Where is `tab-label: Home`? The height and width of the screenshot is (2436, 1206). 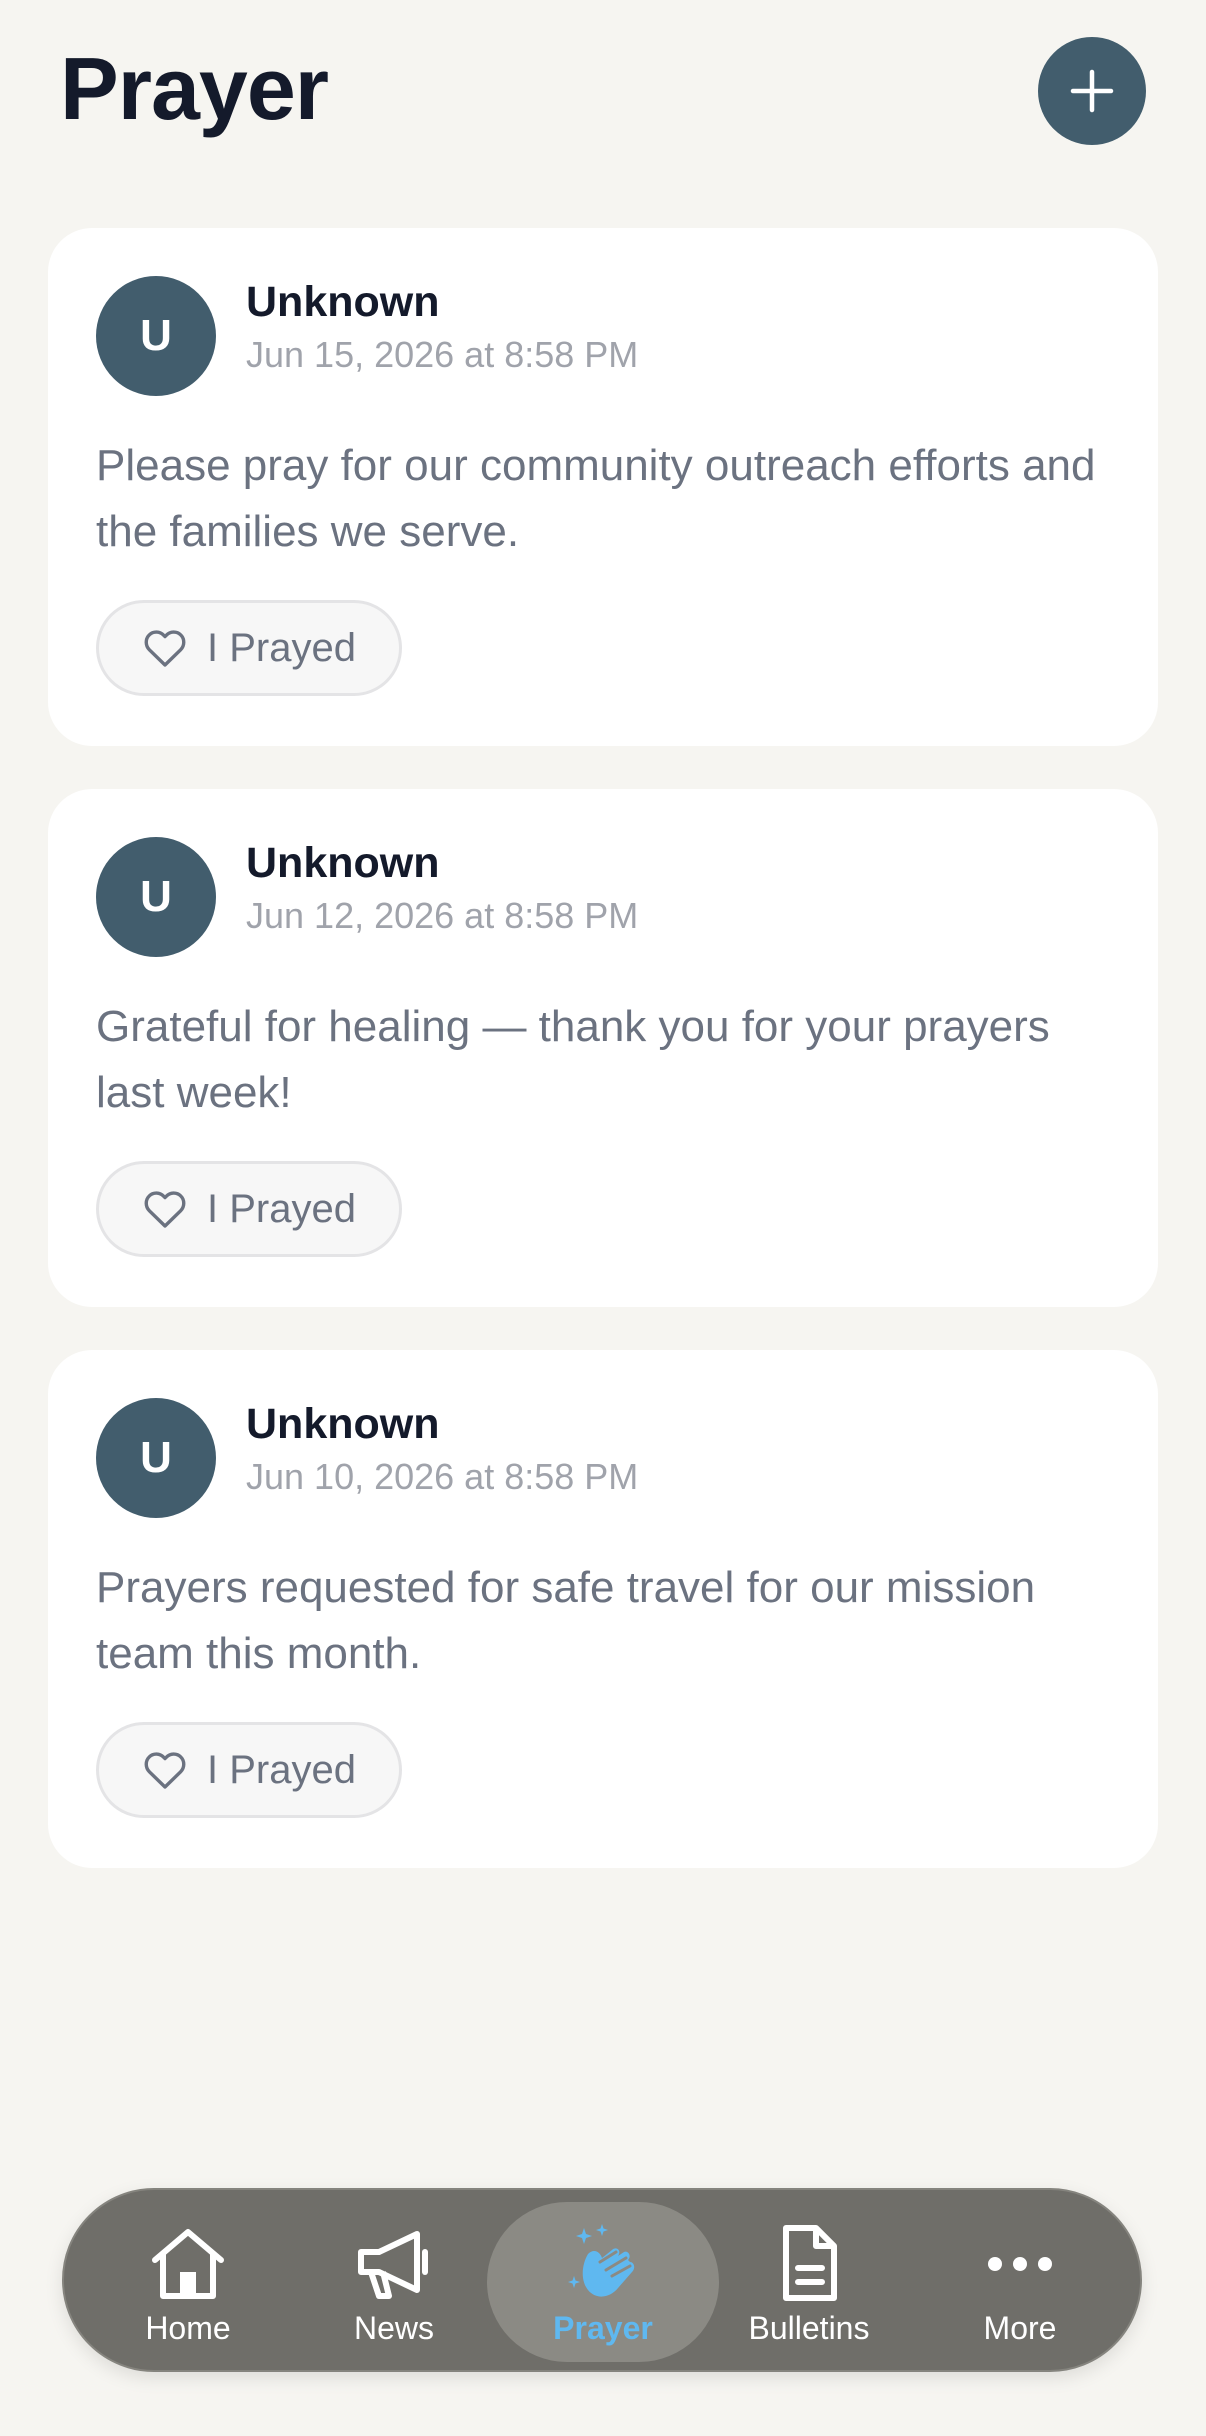 tab-label: Home is located at coordinates (188, 2328).